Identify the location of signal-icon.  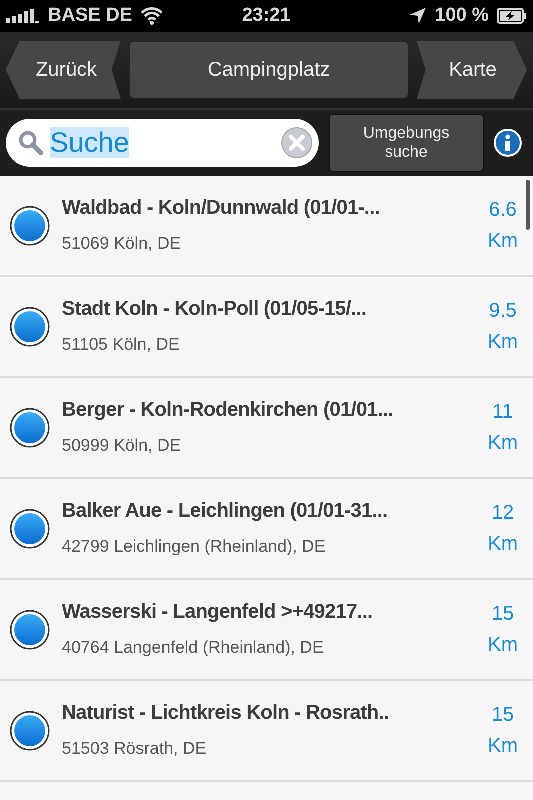
(23, 16).